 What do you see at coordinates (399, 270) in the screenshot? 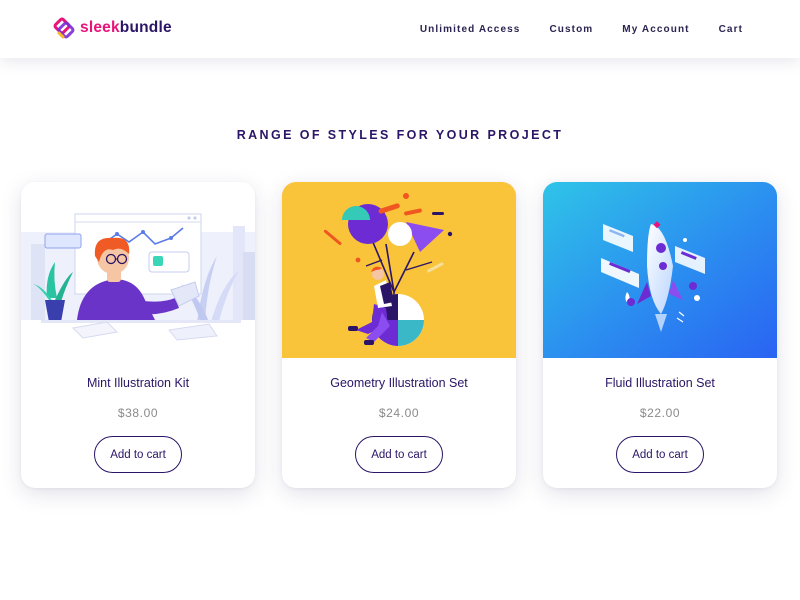
I see `geometry-illustration-image` at bounding box center [399, 270].